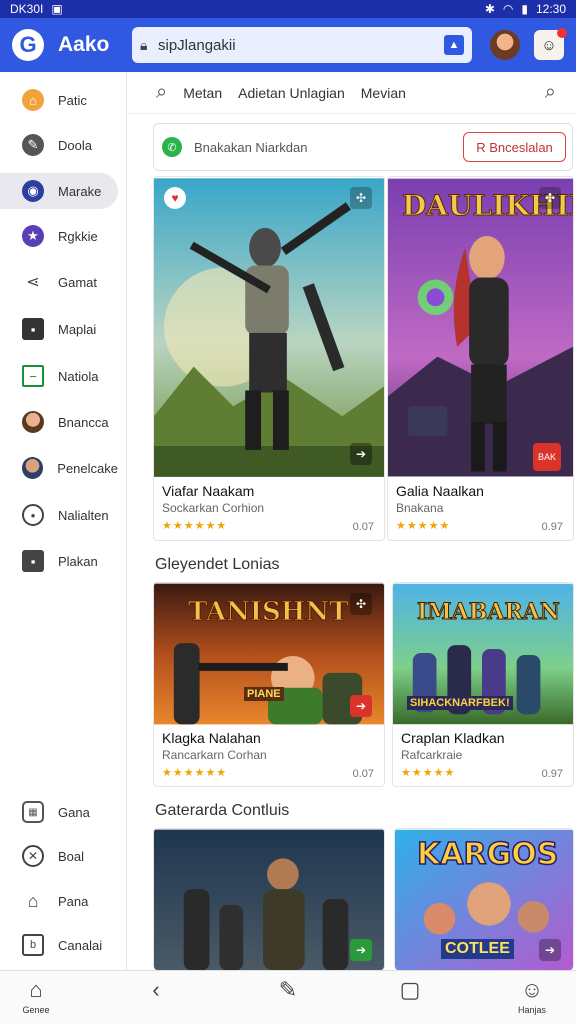  What do you see at coordinates (524, 9) in the screenshot?
I see `battery-icon: ▮` at bounding box center [524, 9].